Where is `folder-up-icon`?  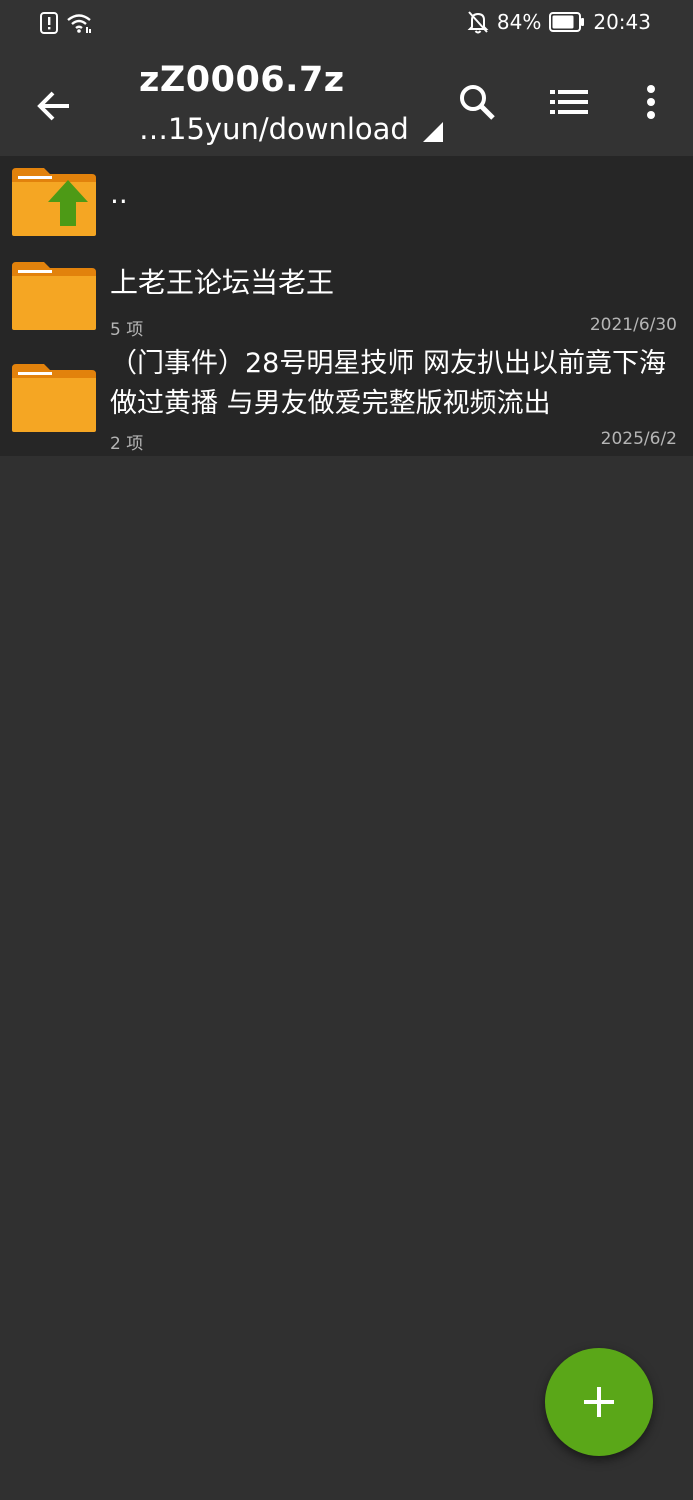 folder-up-icon is located at coordinates (54, 202).